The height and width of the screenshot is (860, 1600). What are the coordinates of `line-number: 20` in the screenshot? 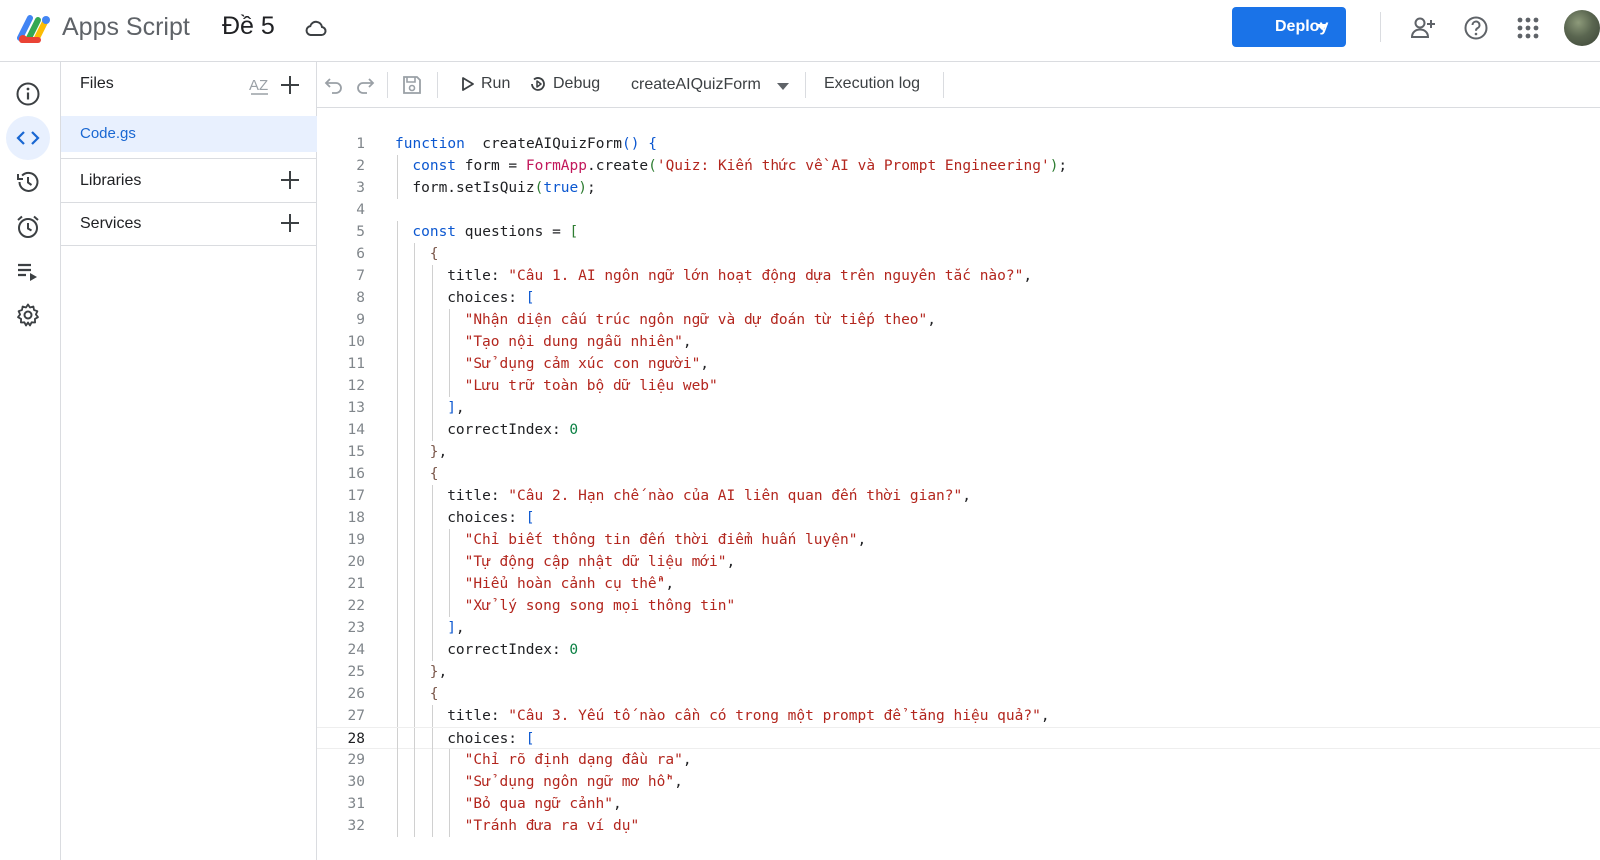 It's located at (356, 562).